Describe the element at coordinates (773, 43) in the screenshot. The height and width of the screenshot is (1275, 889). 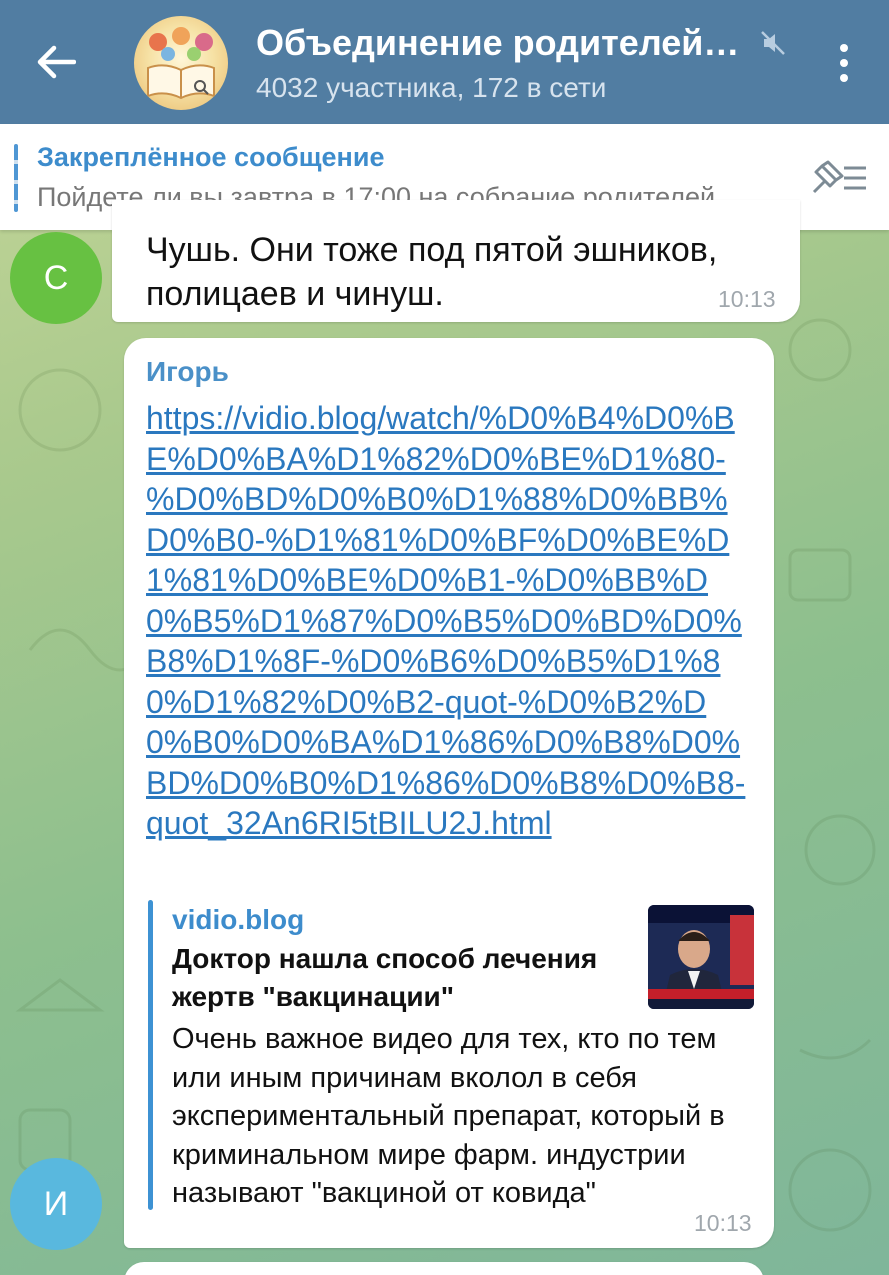
I see `mute-icon` at that location.